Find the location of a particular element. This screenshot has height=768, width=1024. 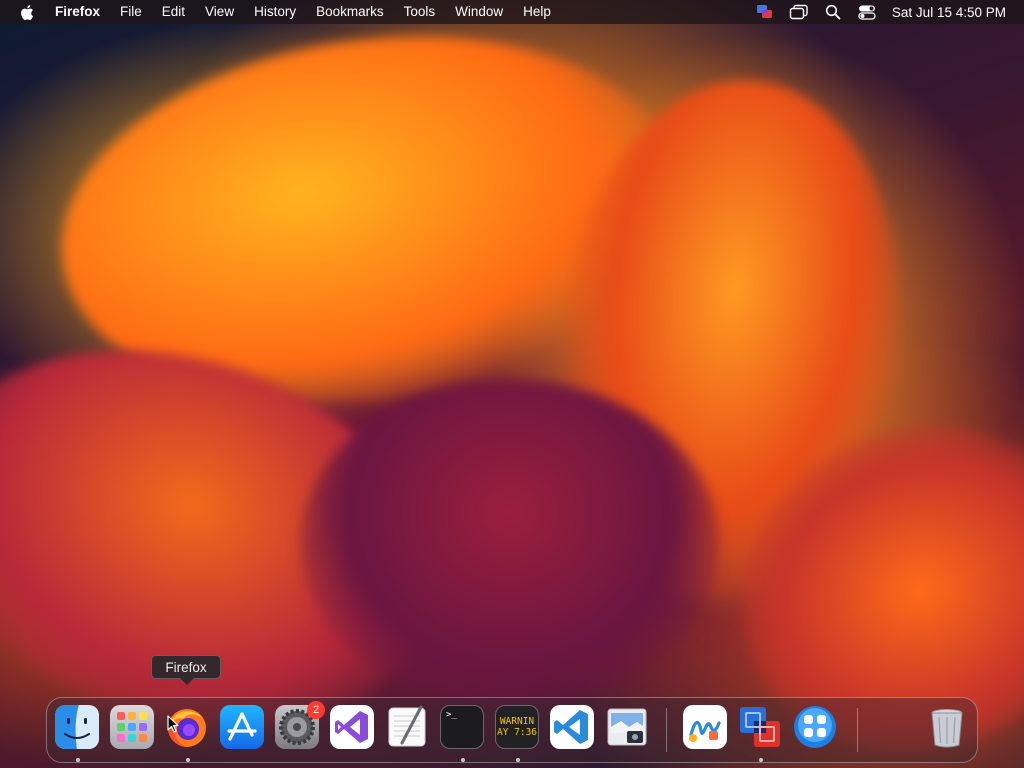

menu-bar-clock: Sat Jul 15 4:50 PM is located at coordinates (949, 12).